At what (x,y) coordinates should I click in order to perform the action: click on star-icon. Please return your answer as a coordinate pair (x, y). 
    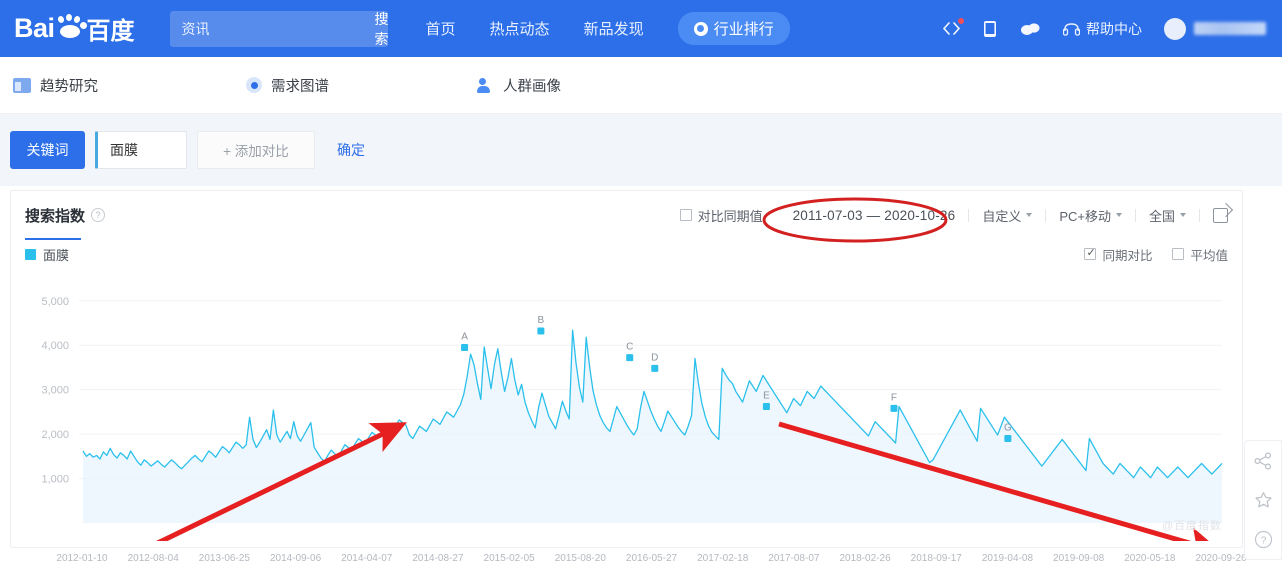
    Looking at the image, I should click on (1263, 500).